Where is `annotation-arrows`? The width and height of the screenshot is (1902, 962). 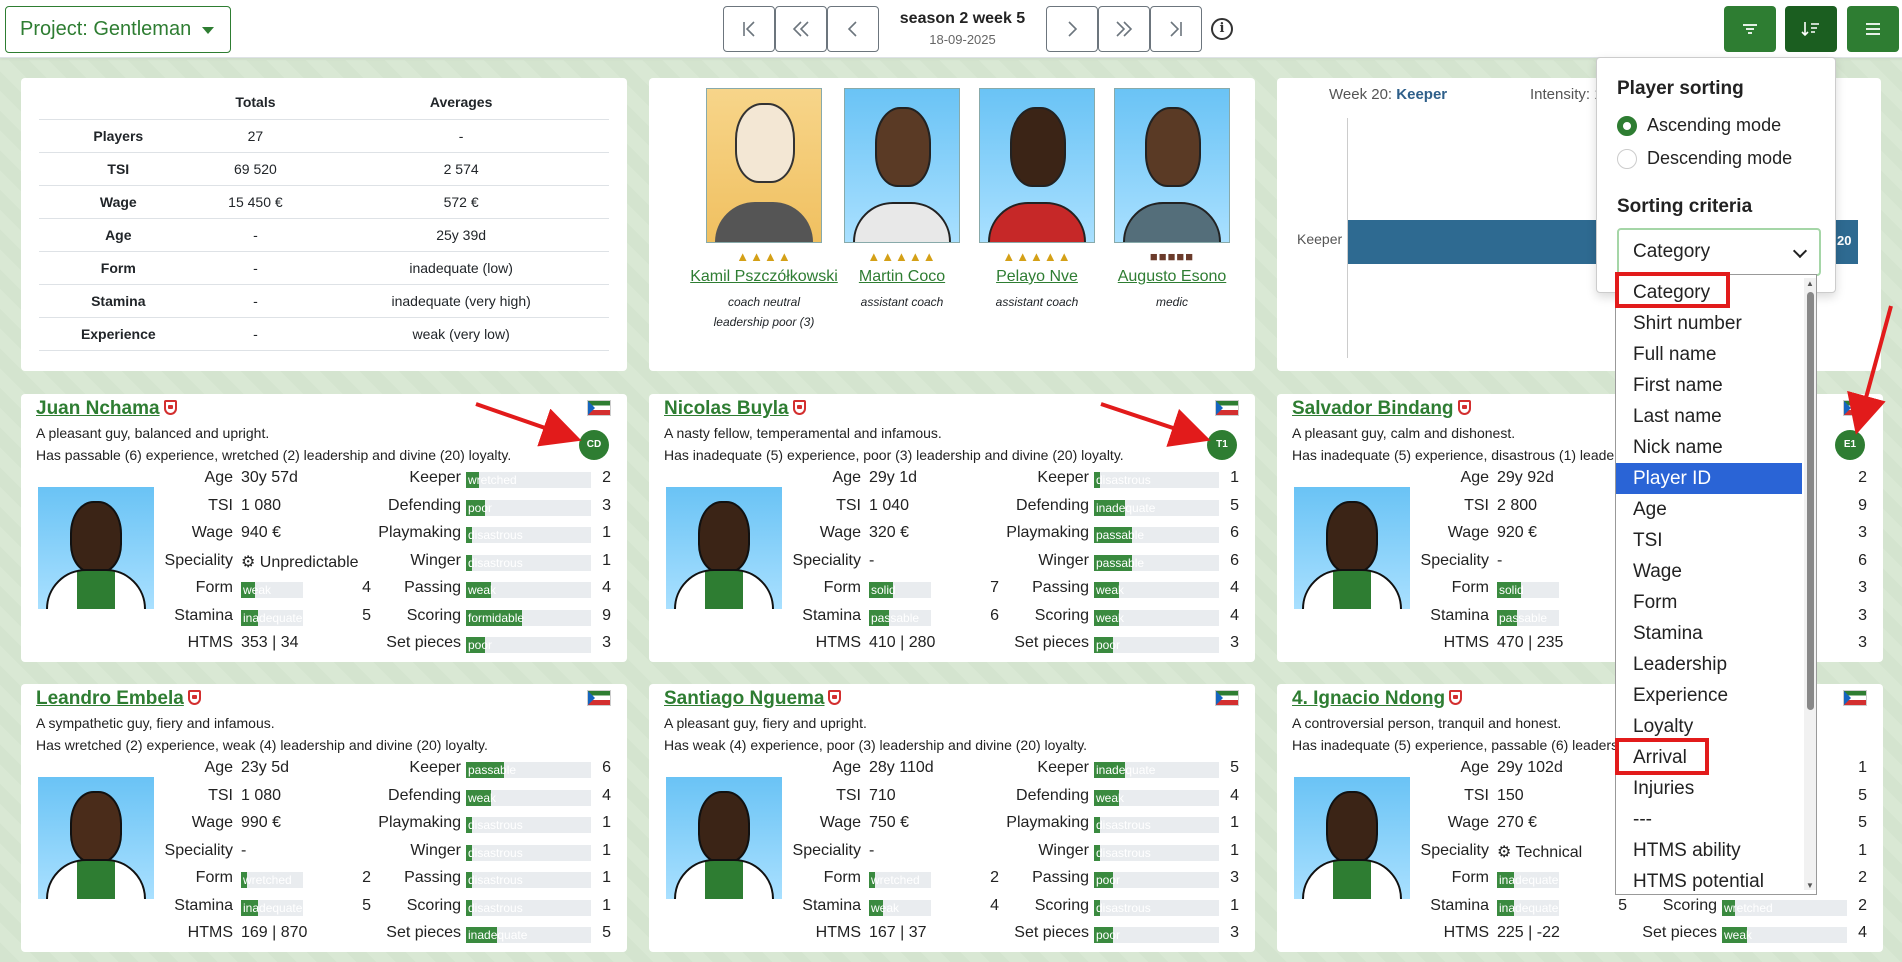
annotation-arrows is located at coordinates (1184, 376).